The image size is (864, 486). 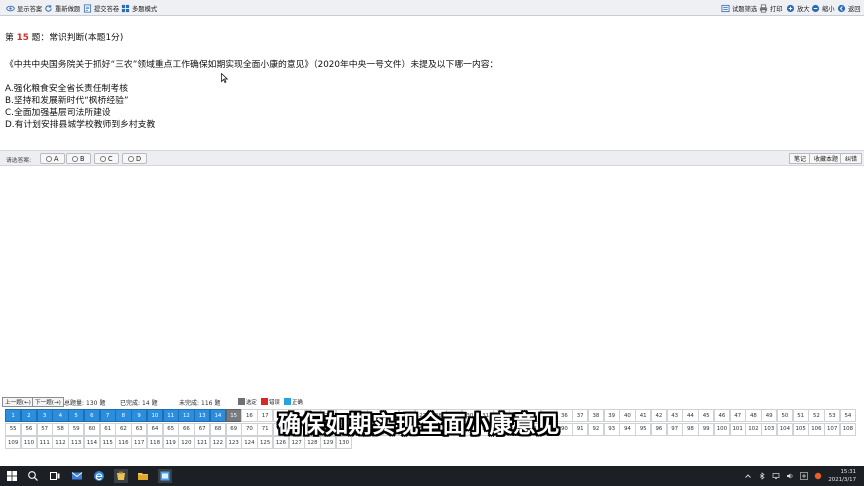 I want to click on question-cell-46: 46, so click(x=721, y=415).